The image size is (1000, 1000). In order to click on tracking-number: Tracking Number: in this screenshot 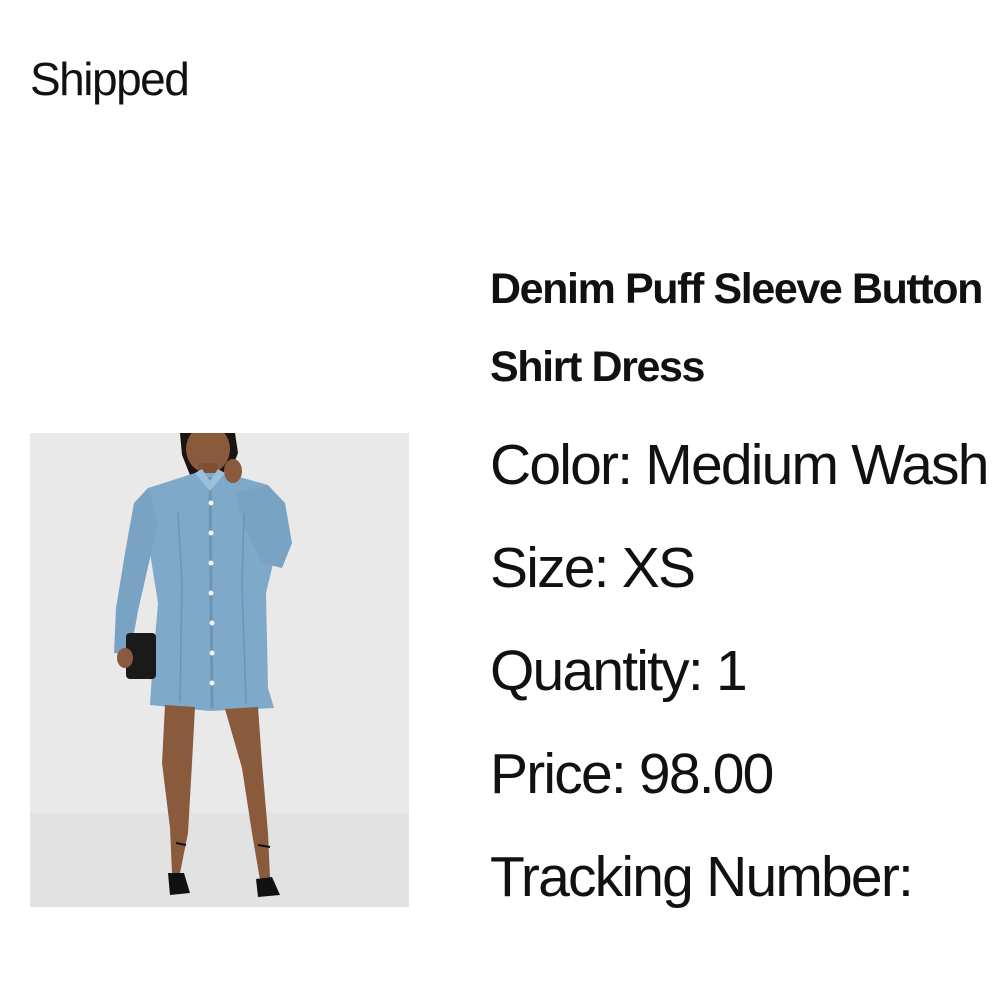, I will do `click(702, 877)`.